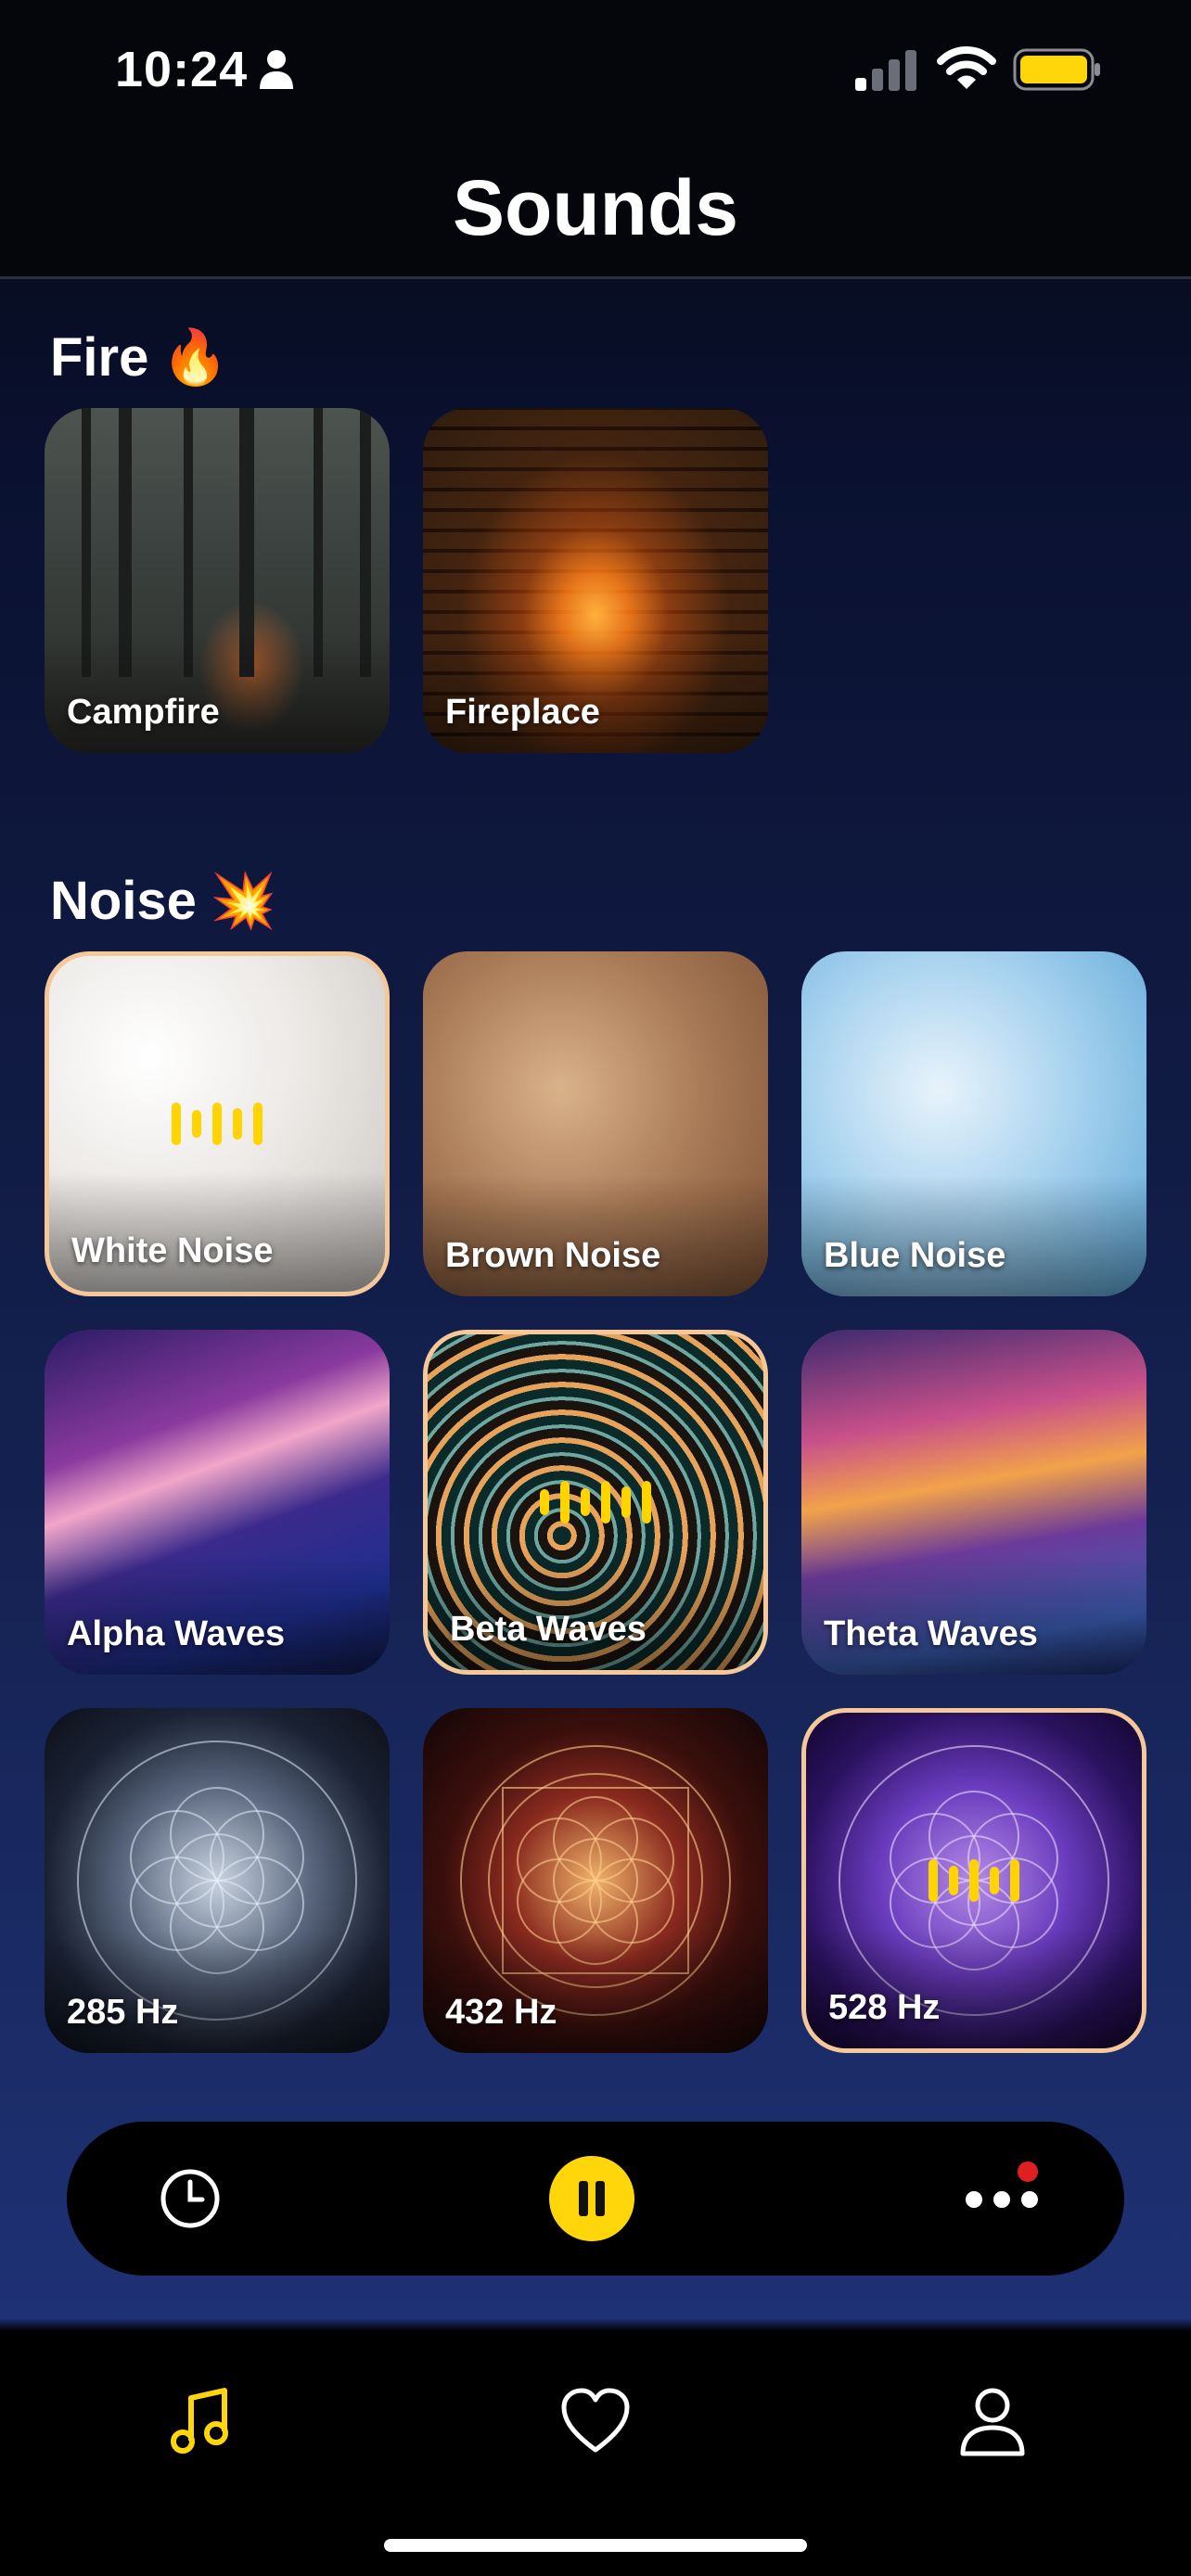 The height and width of the screenshot is (2576, 1191). Describe the element at coordinates (123, 901) in the screenshot. I see `section-title-text: Noise` at that location.